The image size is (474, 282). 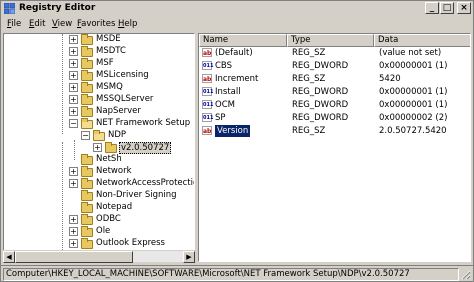 I want to click on tree-item: + MSSQLServer, so click(x=99, y=100).